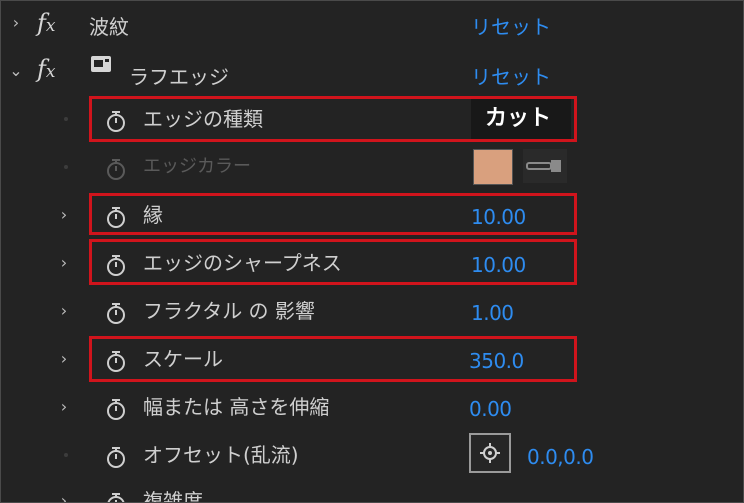  Describe the element at coordinates (492, 313) in the screenshot. I see `property-value: 1.00` at that location.